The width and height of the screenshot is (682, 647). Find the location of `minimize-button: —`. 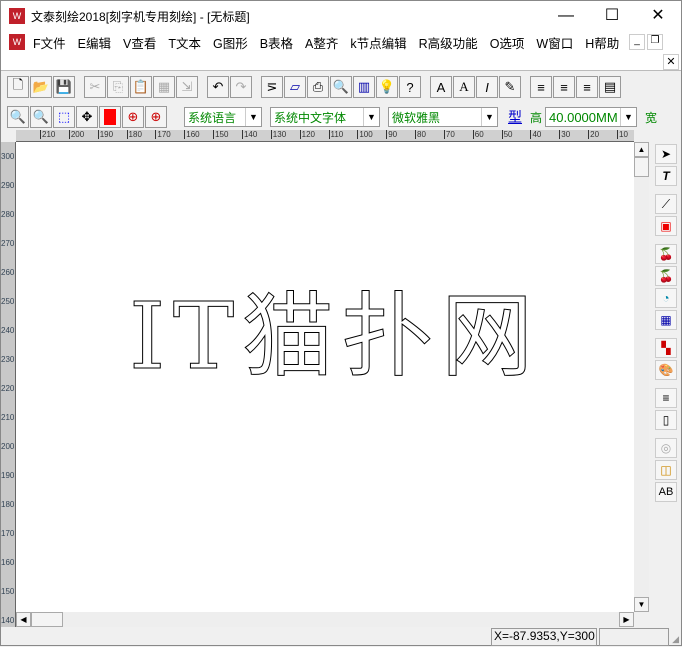

minimize-button: — is located at coordinates (566, 16).